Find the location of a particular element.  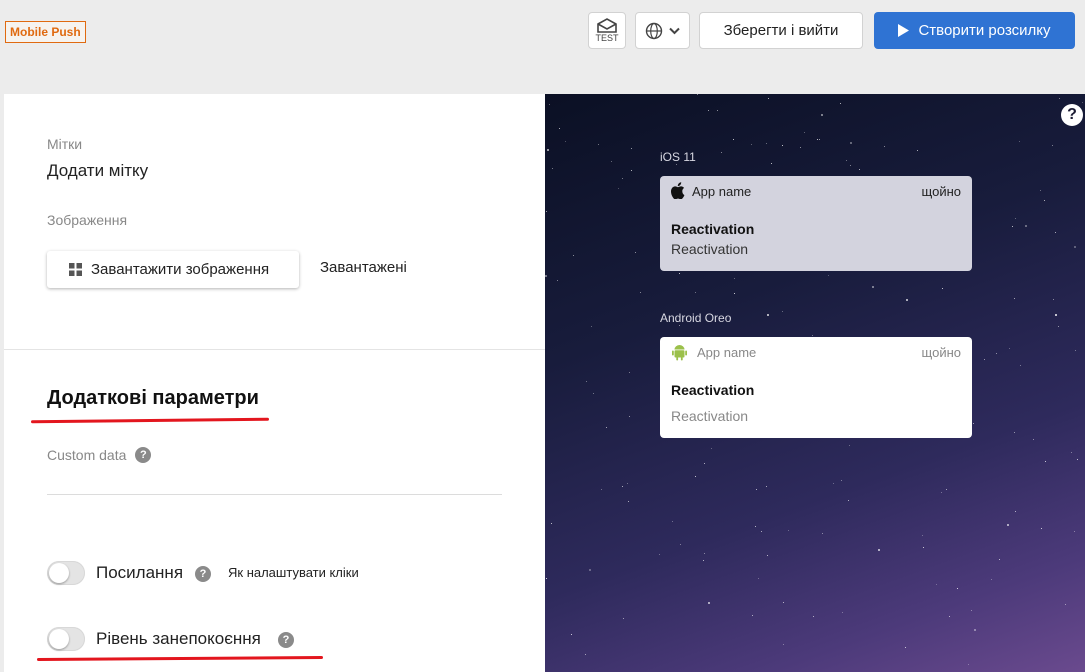

android-notification-title: Reactivation is located at coordinates (713, 390).